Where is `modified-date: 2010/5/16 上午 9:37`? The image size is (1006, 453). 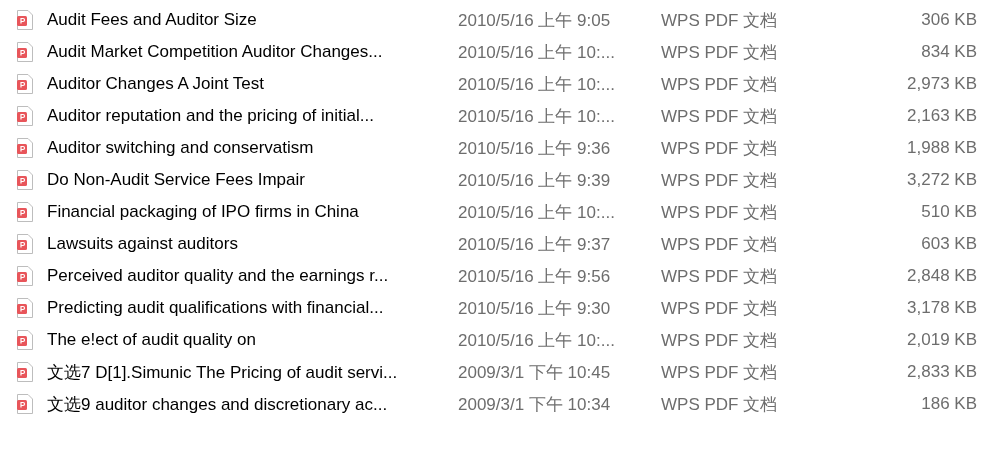
modified-date: 2010/5/16 上午 9:37 is located at coordinates (535, 244).